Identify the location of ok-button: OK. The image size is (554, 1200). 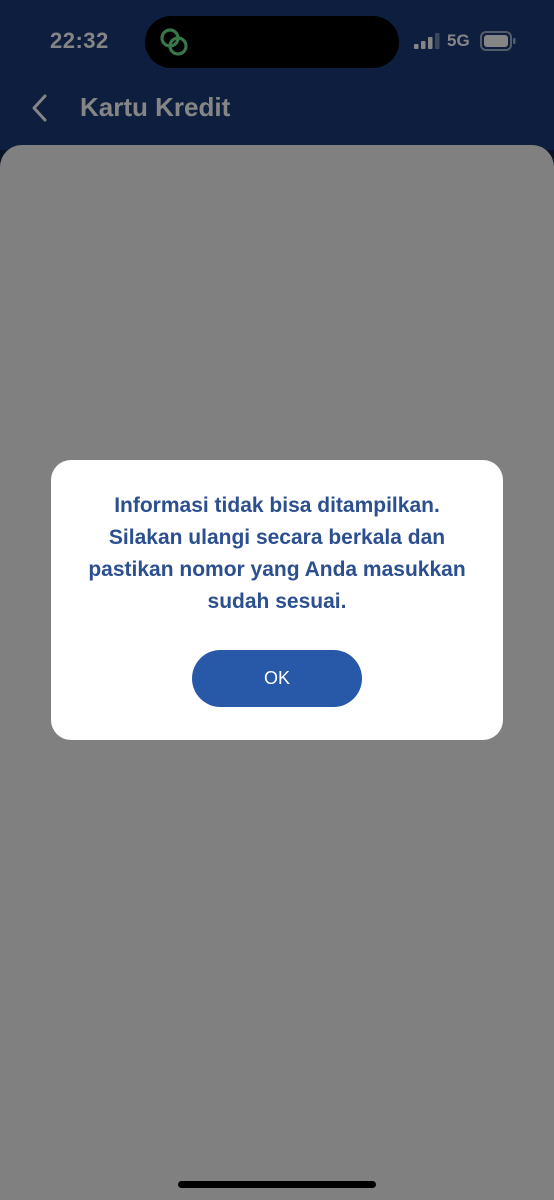
(277, 678).